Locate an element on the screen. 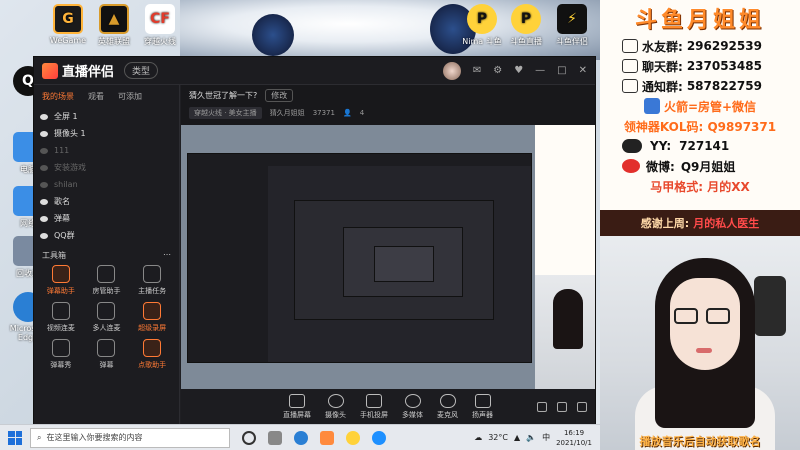  scene-item: 摄像头 1 is located at coordinates (106, 133).